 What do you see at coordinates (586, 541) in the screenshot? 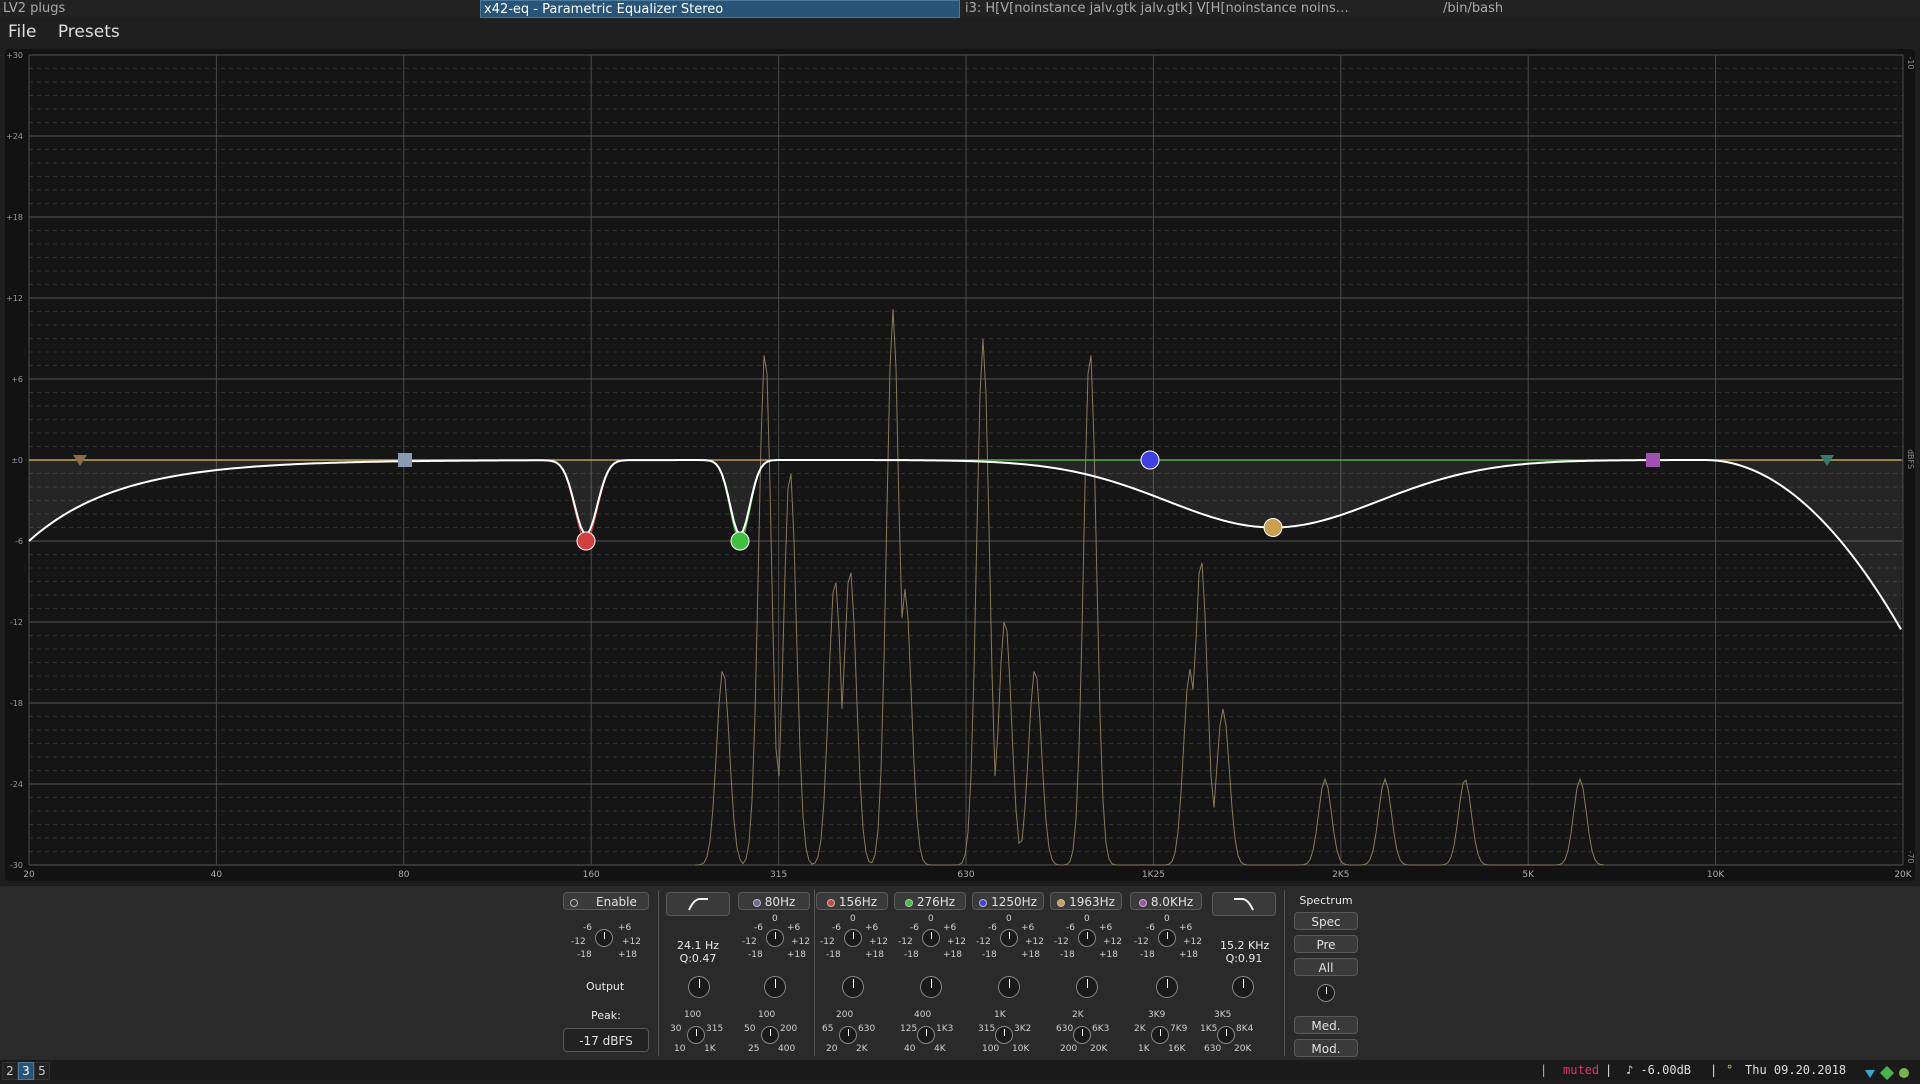
I see `band-156hz-handle` at bounding box center [586, 541].